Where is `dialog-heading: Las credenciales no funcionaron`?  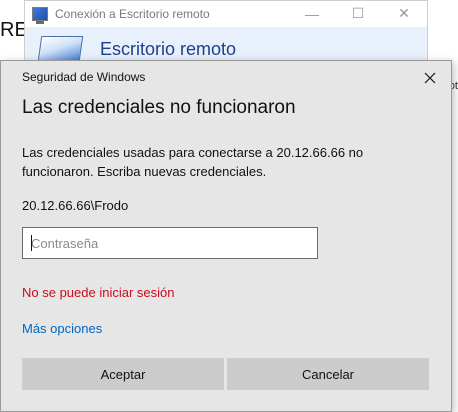
dialog-heading: Las credenciales no funcionaron is located at coordinates (159, 107).